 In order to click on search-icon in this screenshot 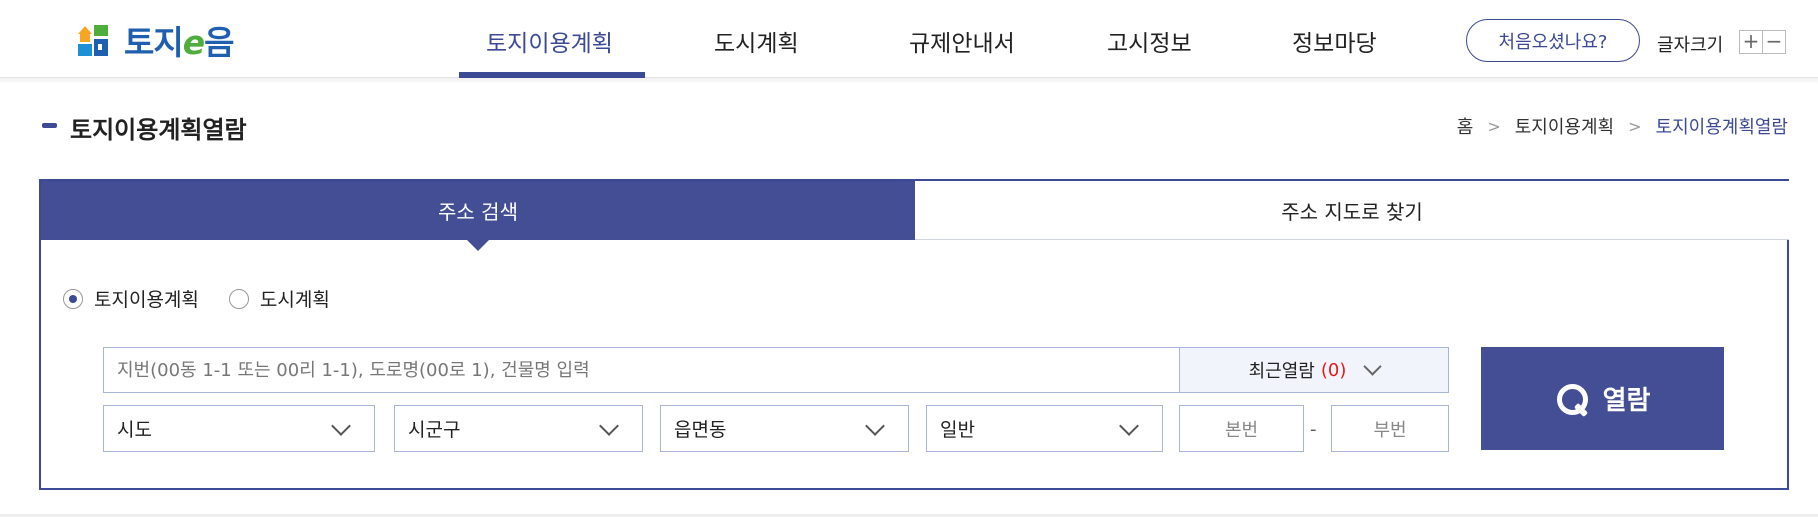, I will do `click(1572, 399)`.